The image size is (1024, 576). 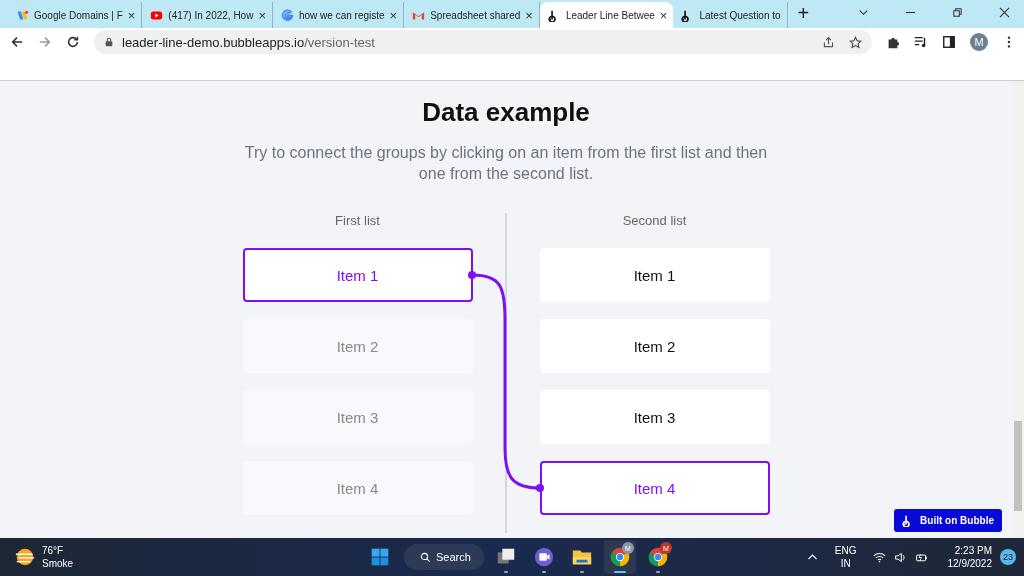 I want to click on list-heading: Second list, so click(x=654, y=221).